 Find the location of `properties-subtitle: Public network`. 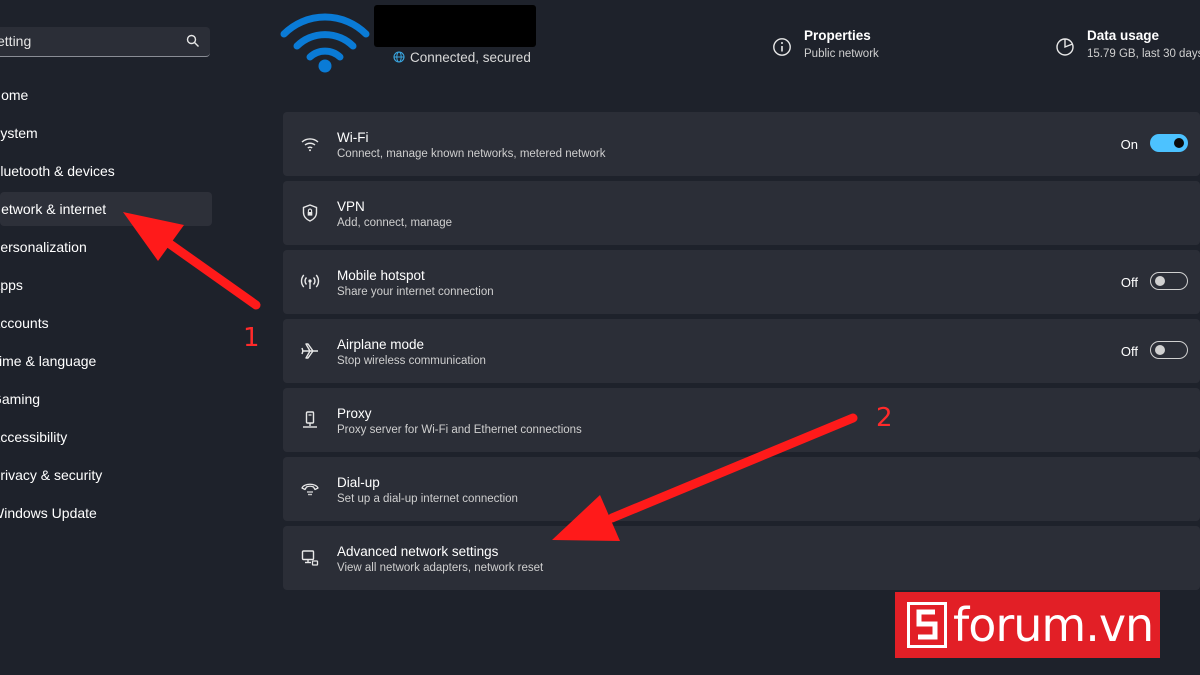

properties-subtitle: Public network is located at coordinates (841, 54).